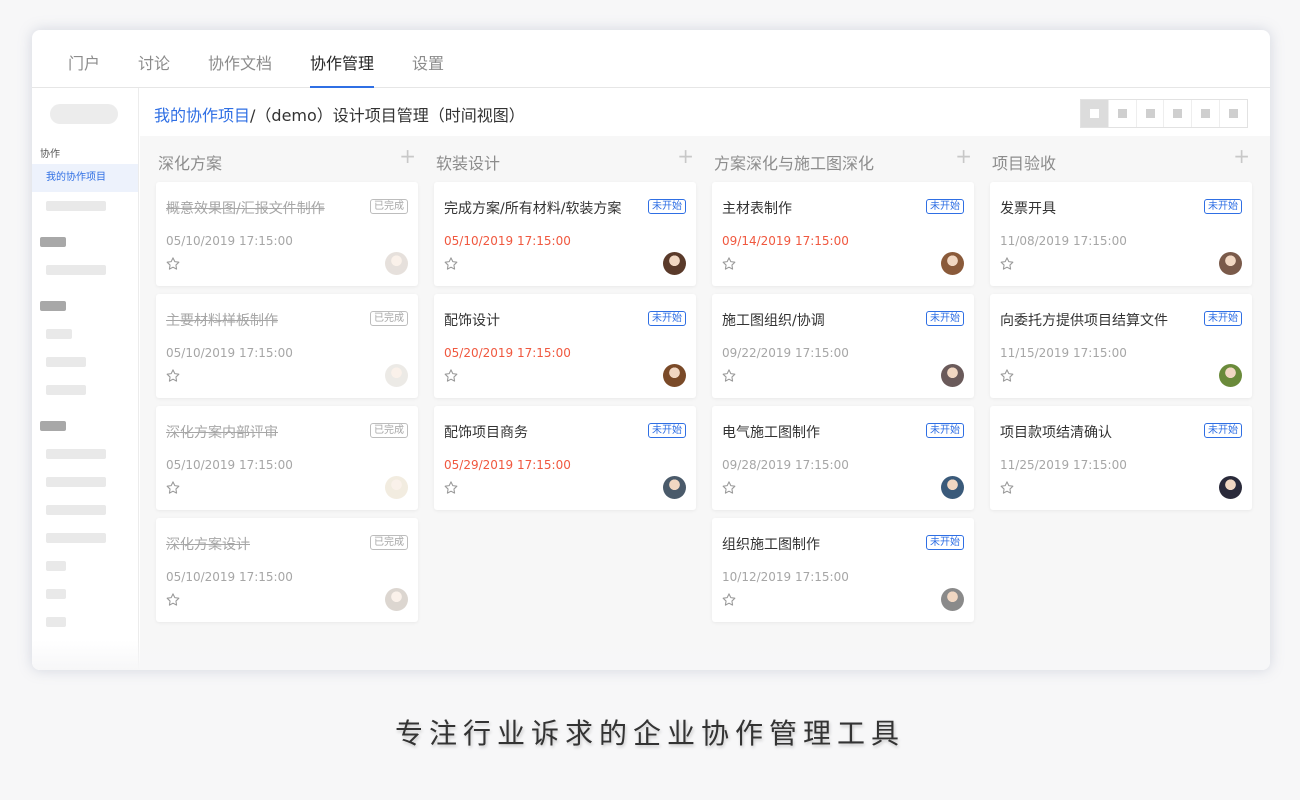  What do you see at coordinates (208, 545) in the screenshot?
I see `task-title: 深化方案设计` at bounding box center [208, 545].